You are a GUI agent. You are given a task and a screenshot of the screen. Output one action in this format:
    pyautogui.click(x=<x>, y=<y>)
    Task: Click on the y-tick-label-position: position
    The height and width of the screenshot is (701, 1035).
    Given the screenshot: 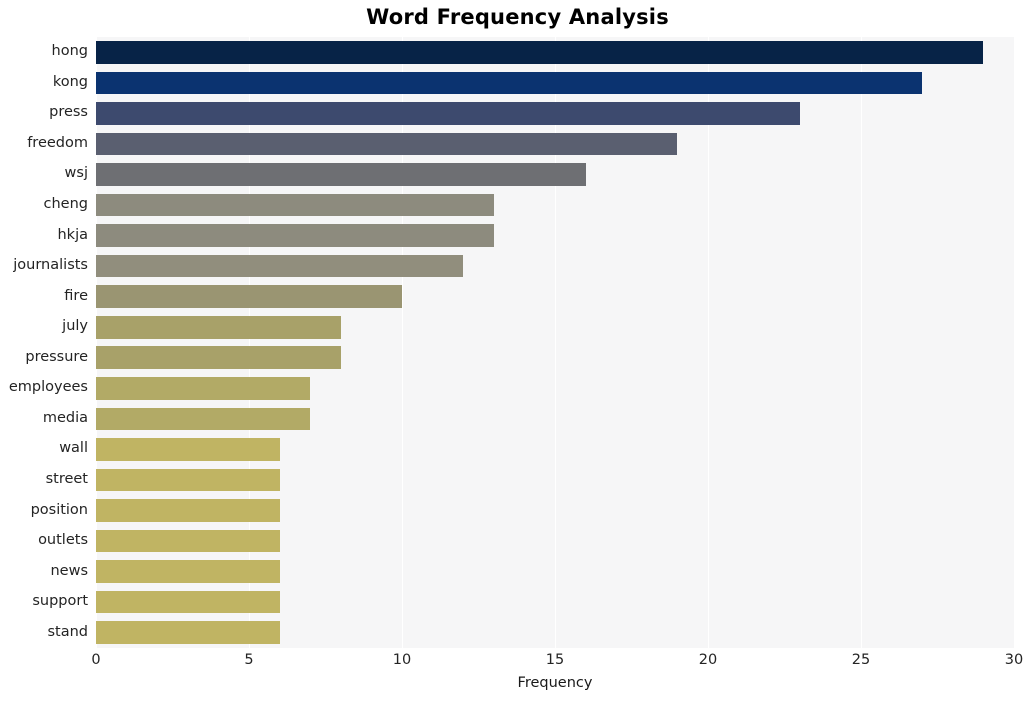 What is the action you would take?
    pyautogui.click(x=59, y=509)
    